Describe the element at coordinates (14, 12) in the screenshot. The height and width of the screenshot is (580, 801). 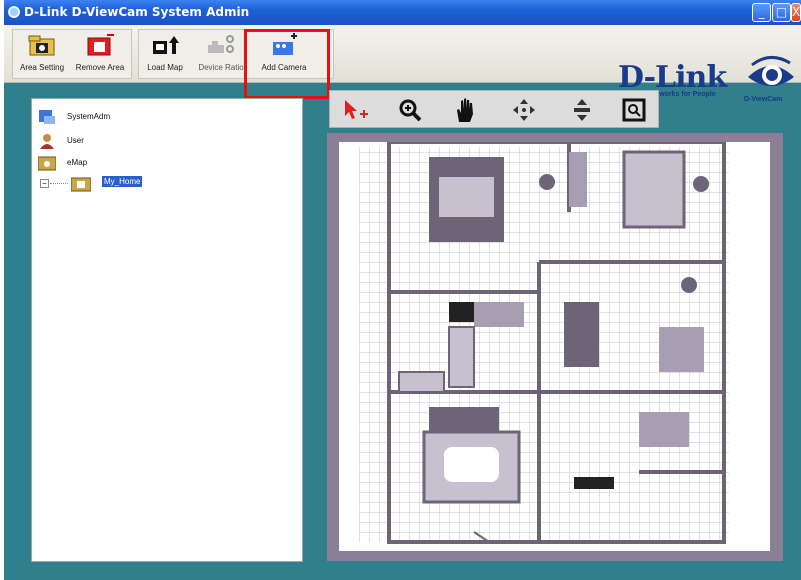
I see `app-icon` at that location.